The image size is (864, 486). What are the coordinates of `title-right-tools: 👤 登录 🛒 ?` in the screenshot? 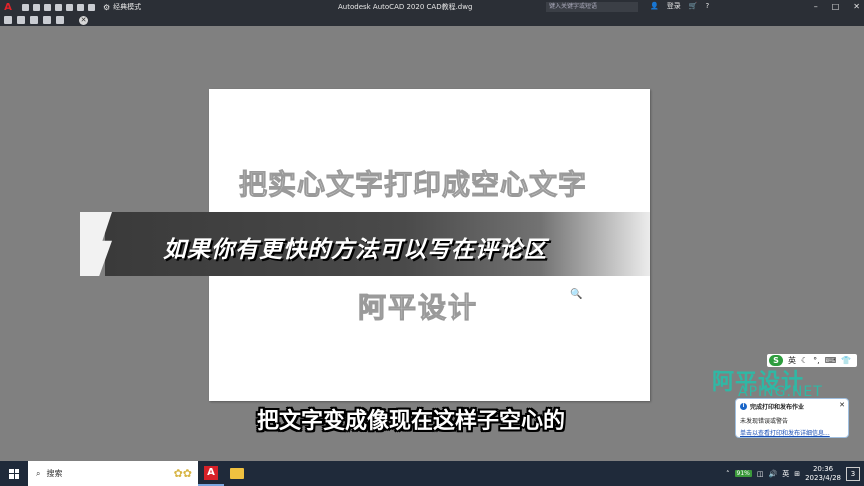 It's located at (679, 6).